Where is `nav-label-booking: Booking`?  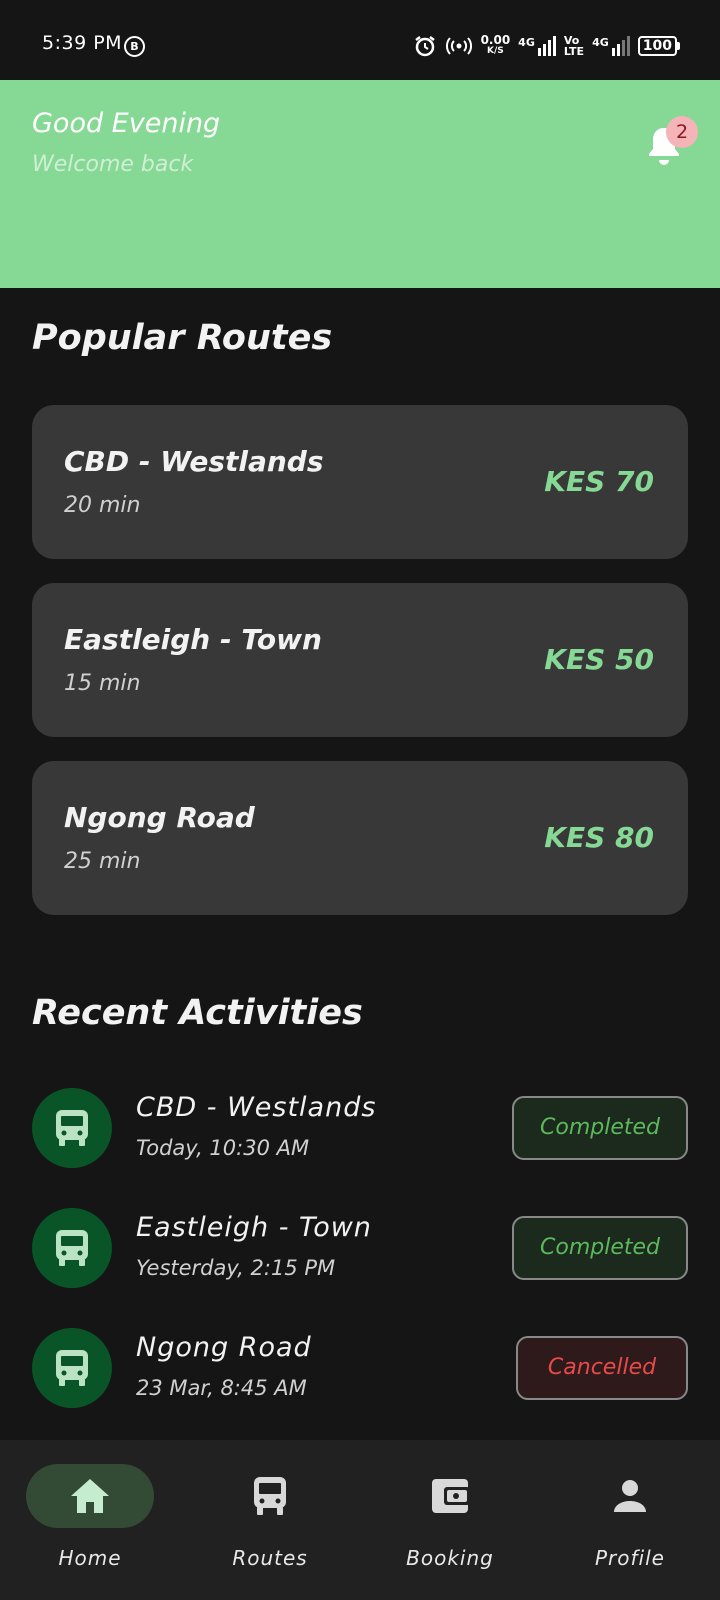 nav-label-booking: Booking is located at coordinates (450, 1558).